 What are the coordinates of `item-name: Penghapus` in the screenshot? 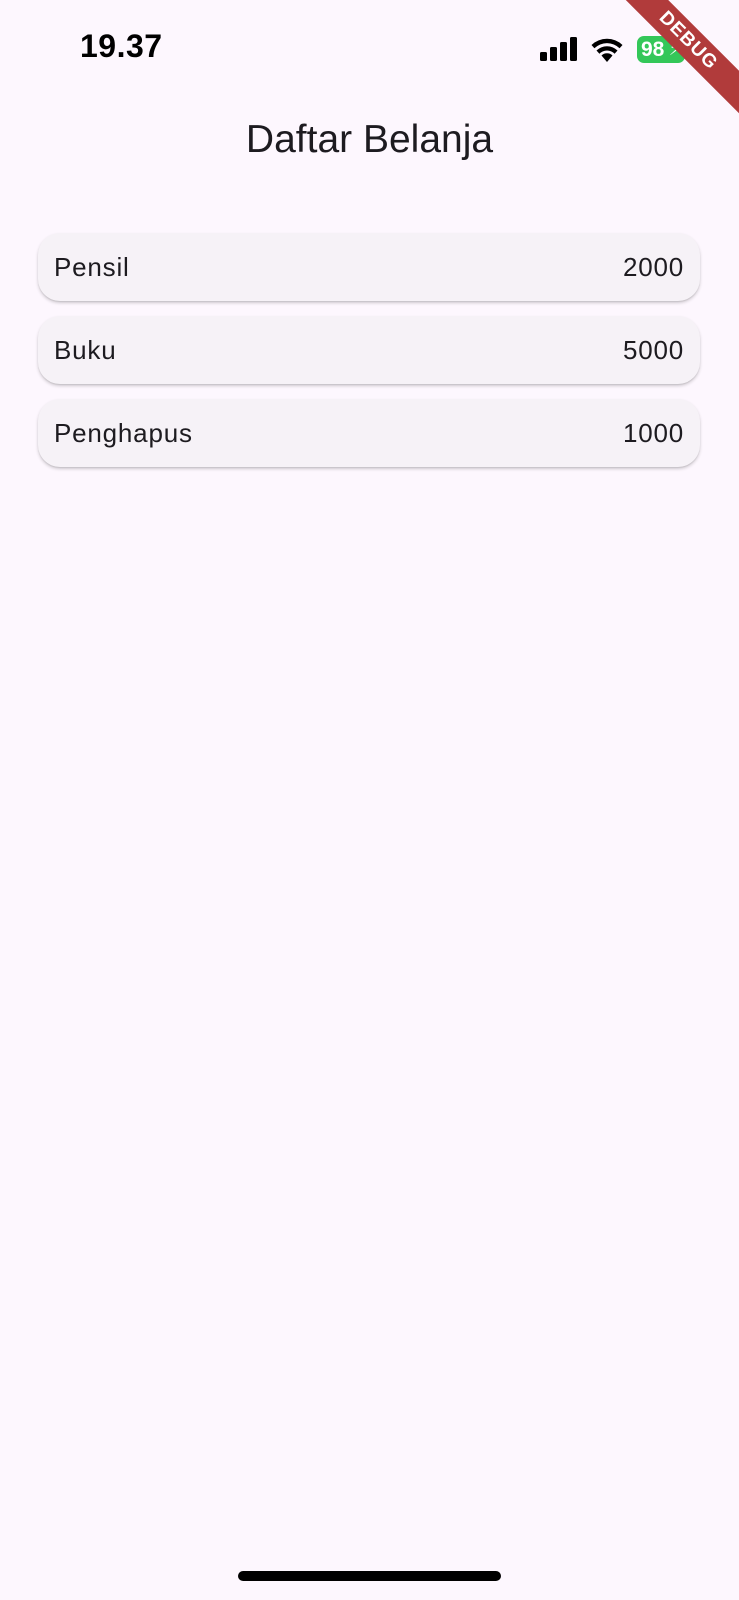 It's located at (123, 432).